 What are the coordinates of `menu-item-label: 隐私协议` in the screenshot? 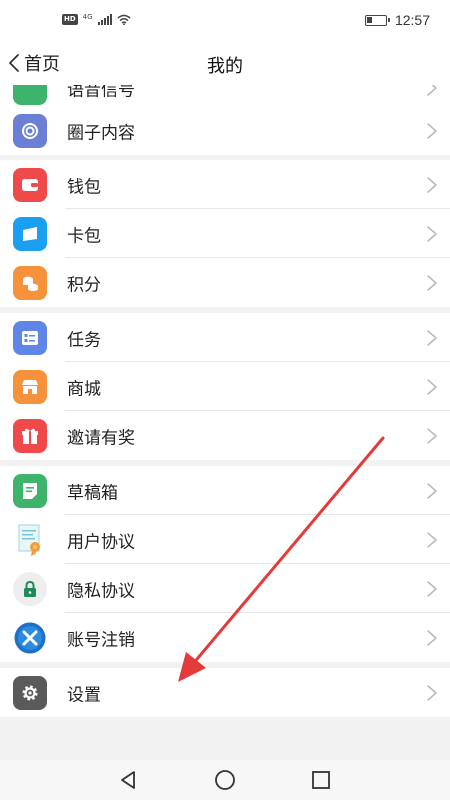 It's located at (101, 591).